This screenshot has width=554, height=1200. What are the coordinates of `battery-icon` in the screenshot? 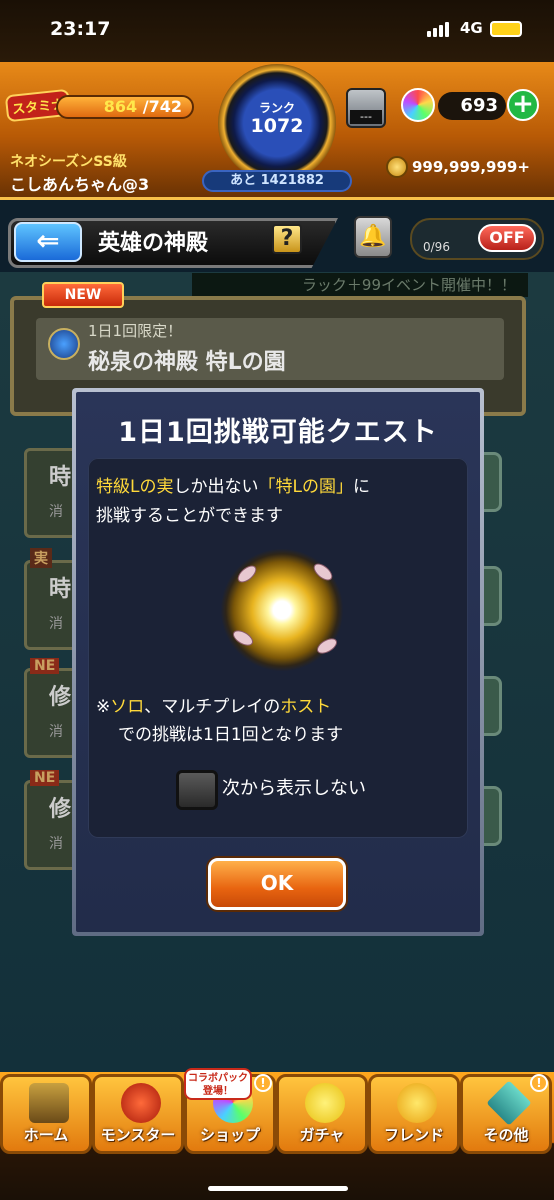 It's located at (506, 29).